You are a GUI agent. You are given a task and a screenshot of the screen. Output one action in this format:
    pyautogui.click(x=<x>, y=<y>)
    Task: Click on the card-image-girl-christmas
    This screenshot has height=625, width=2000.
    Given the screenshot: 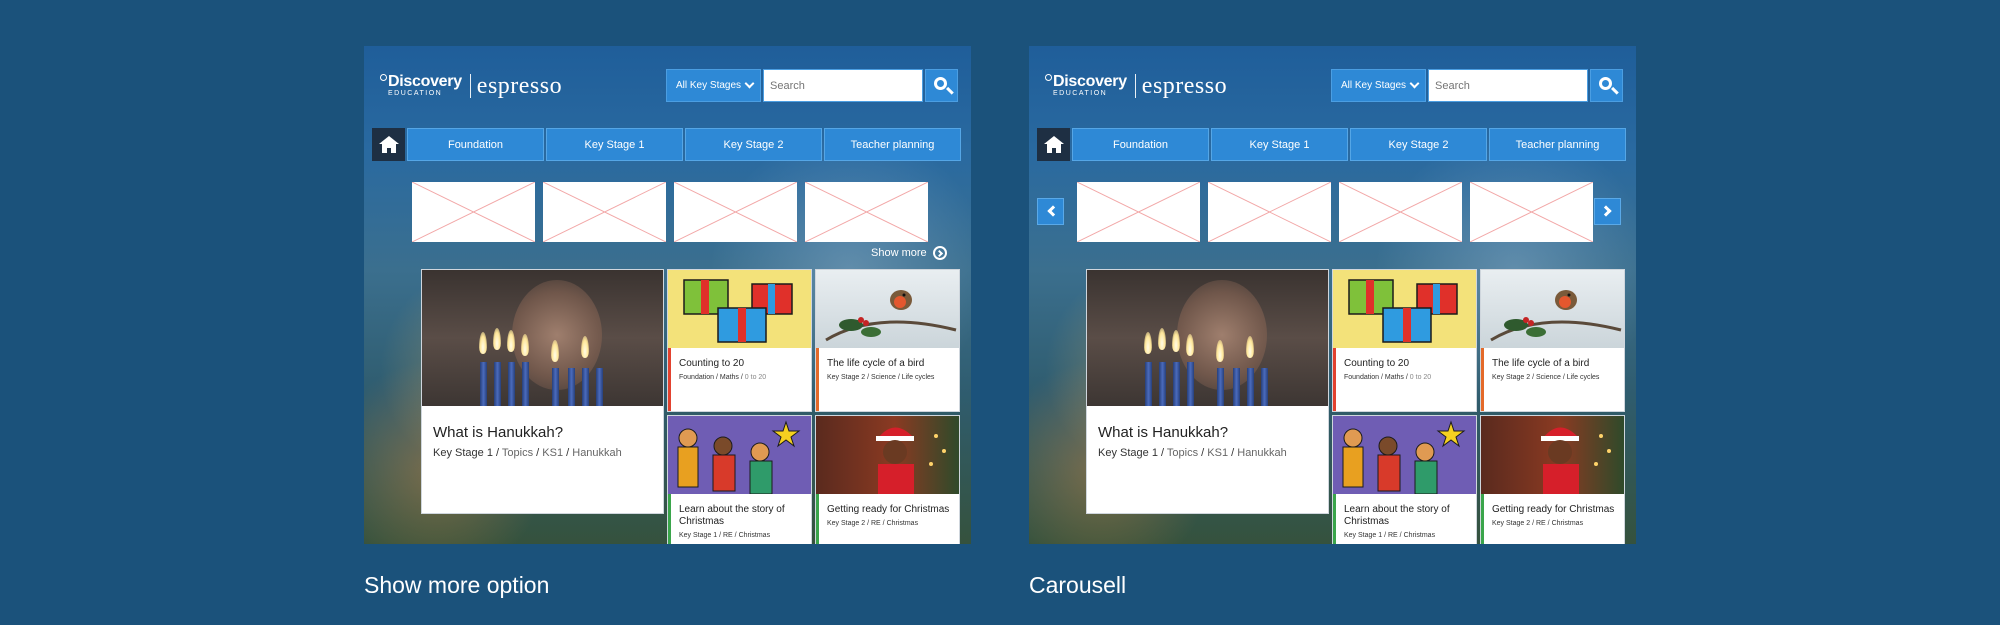 What is the action you would take?
    pyautogui.click(x=1552, y=455)
    